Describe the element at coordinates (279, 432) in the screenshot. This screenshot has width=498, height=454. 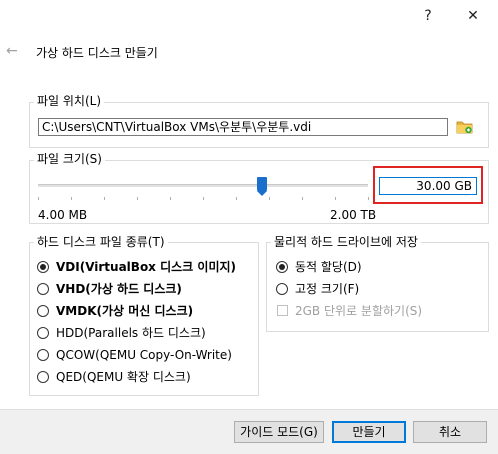
I see `guided-mode-button: 가이드 모드(G)` at that location.